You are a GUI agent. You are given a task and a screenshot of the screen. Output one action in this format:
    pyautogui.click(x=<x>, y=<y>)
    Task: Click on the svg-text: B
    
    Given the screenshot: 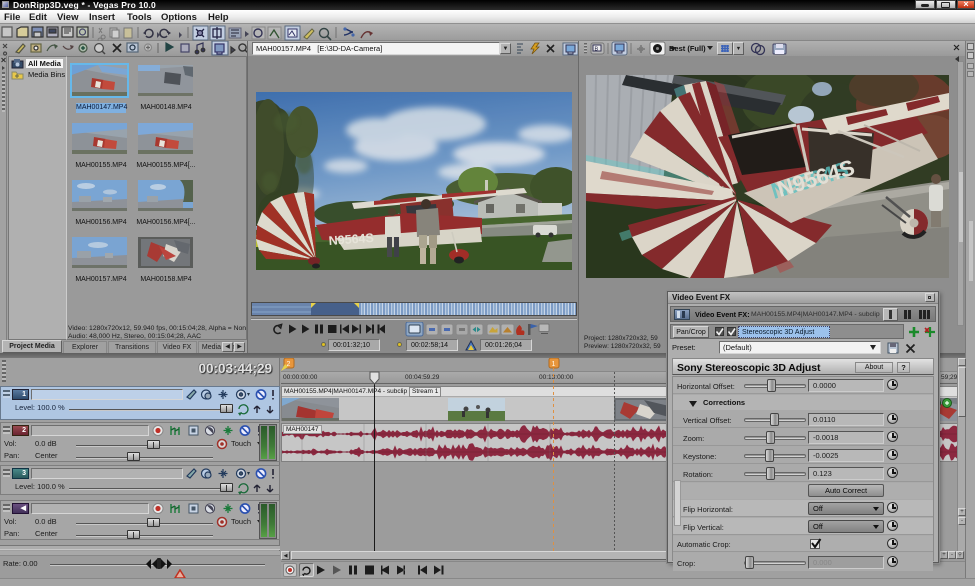 What is the action you would take?
    pyautogui.click(x=597, y=50)
    